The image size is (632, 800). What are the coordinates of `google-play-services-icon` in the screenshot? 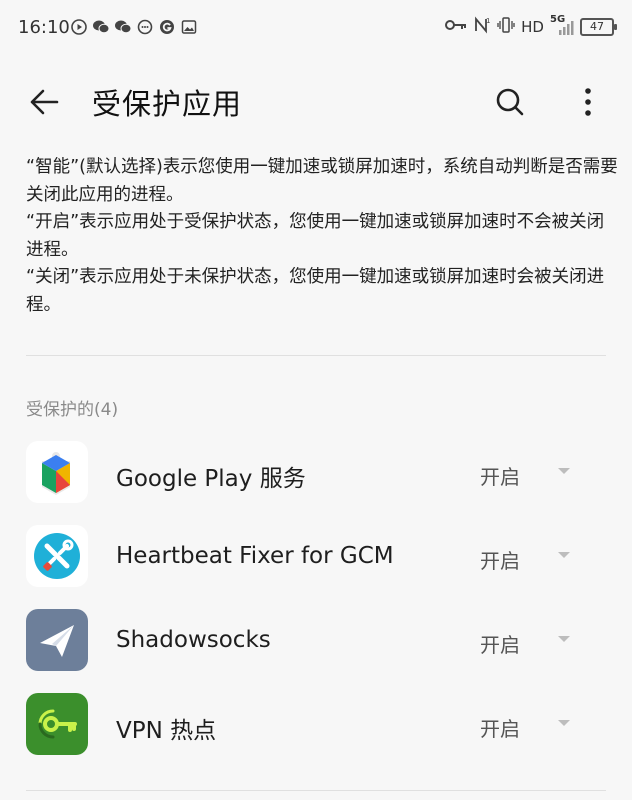 It's located at (57, 472).